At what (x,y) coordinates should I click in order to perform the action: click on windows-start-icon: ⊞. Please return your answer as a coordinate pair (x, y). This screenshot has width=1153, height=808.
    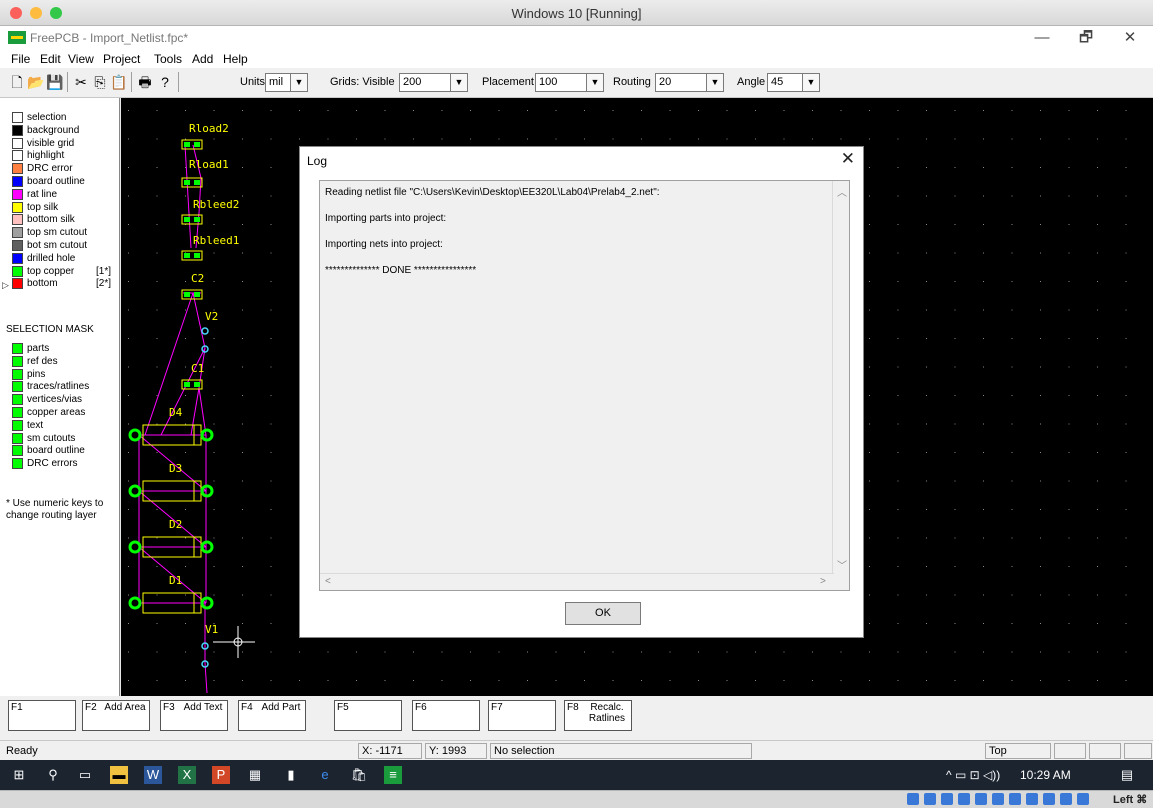
    Looking at the image, I should click on (19, 775).